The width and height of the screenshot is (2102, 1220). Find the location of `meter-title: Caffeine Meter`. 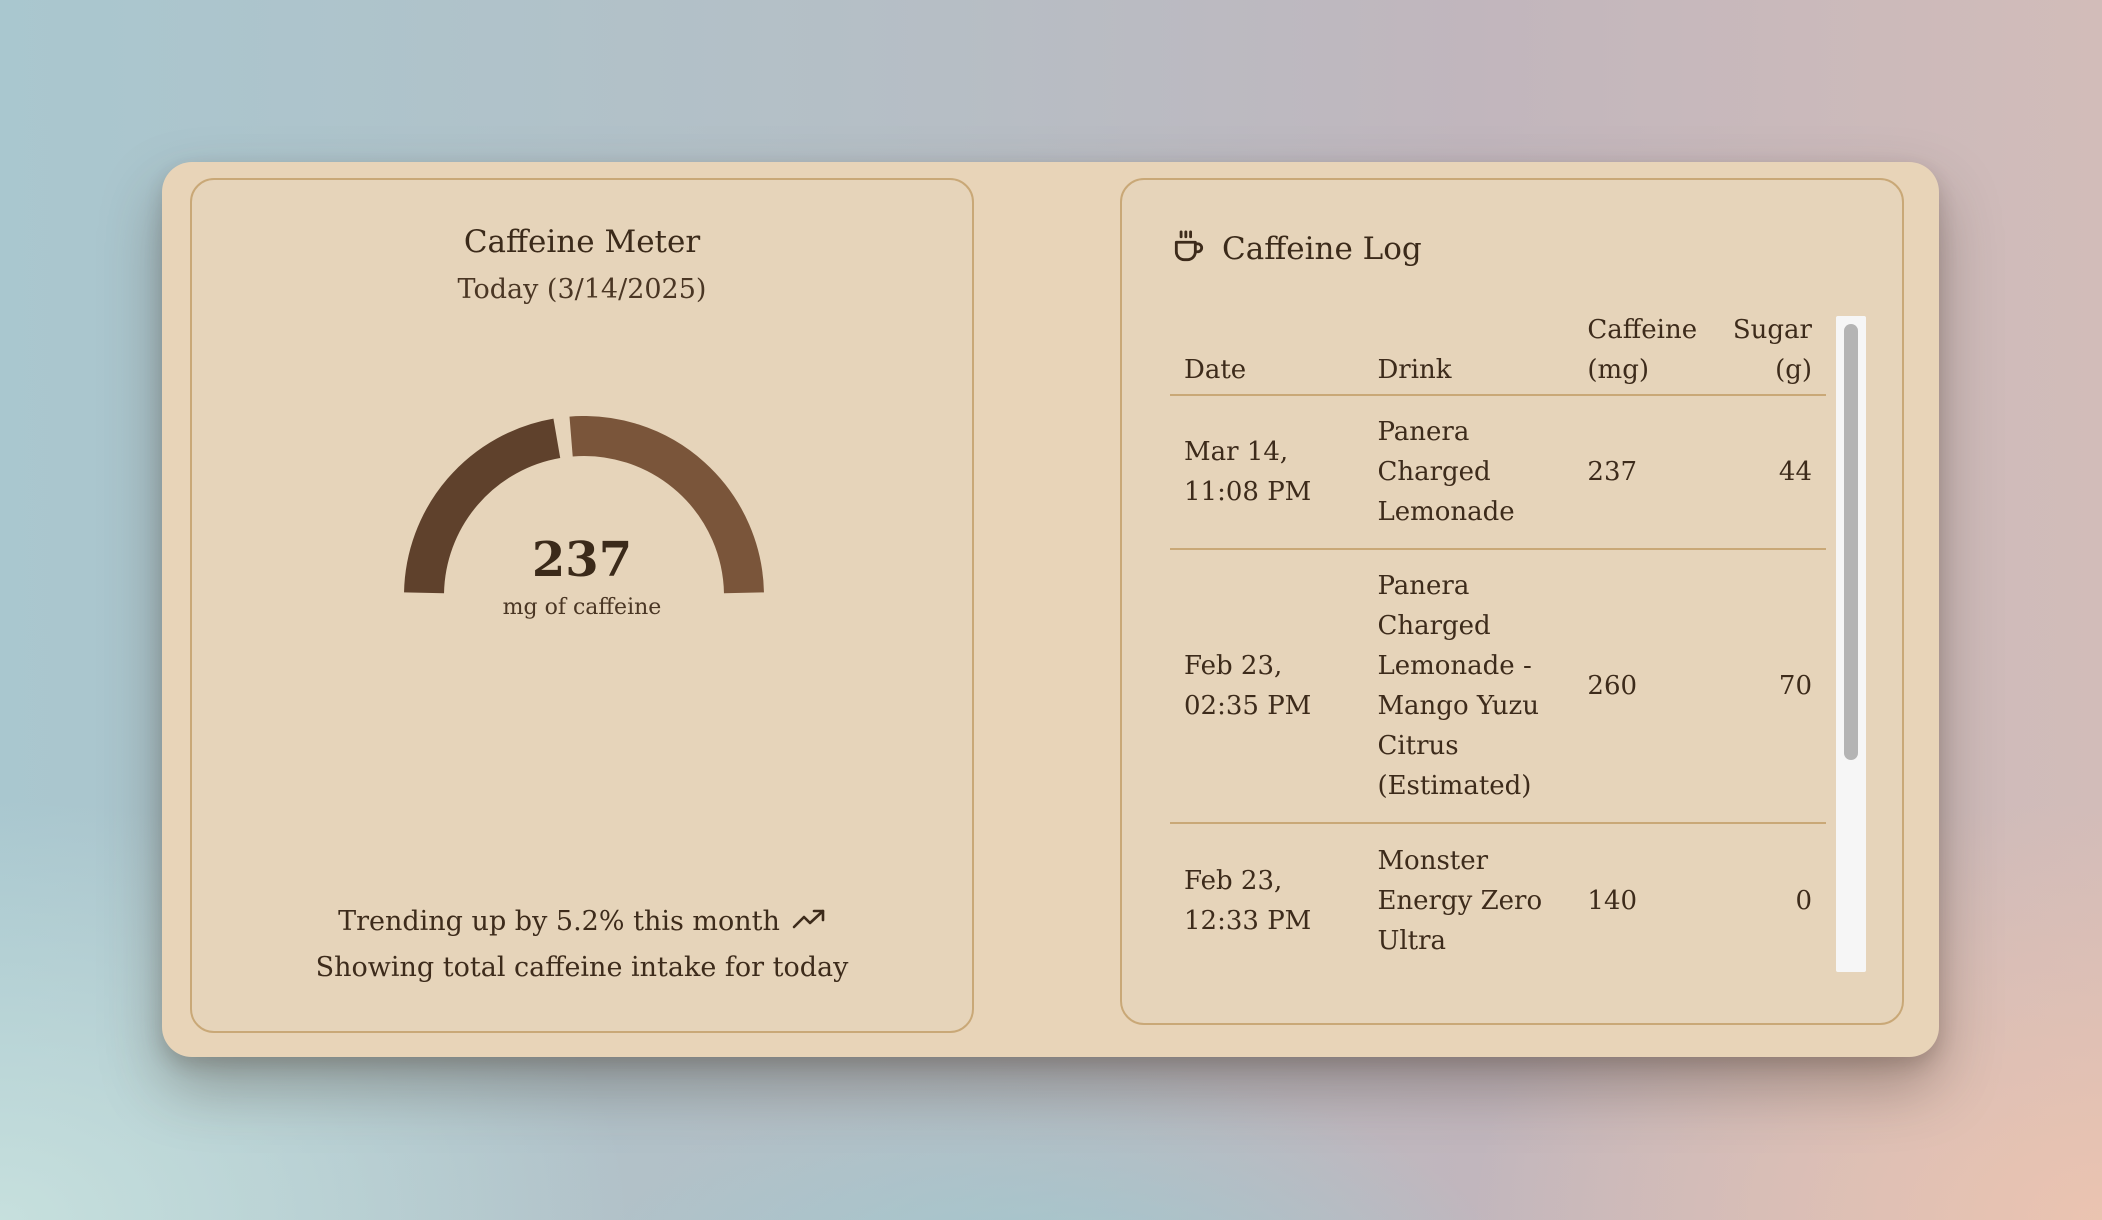

meter-title: Caffeine Meter is located at coordinates (582, 242).